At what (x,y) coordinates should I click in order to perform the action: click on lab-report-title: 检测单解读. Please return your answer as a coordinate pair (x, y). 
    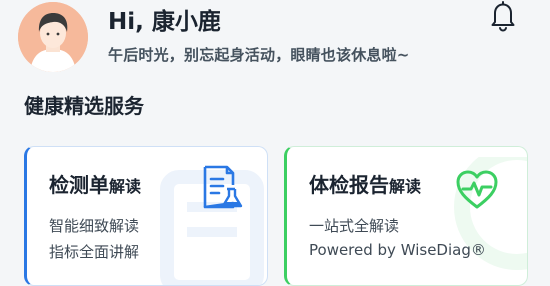
    Looking at the image, I should click on (95, 183).